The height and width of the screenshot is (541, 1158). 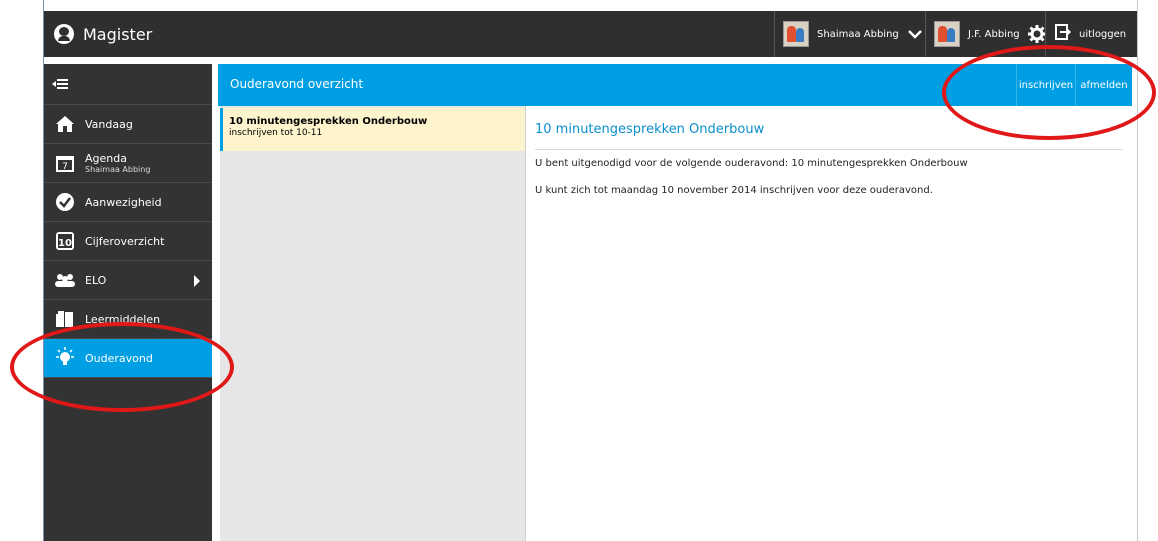 I want to click on sidebar-item-agenda: 7 Agenda Shaimaa Abbing, so click(x=128, y=163).